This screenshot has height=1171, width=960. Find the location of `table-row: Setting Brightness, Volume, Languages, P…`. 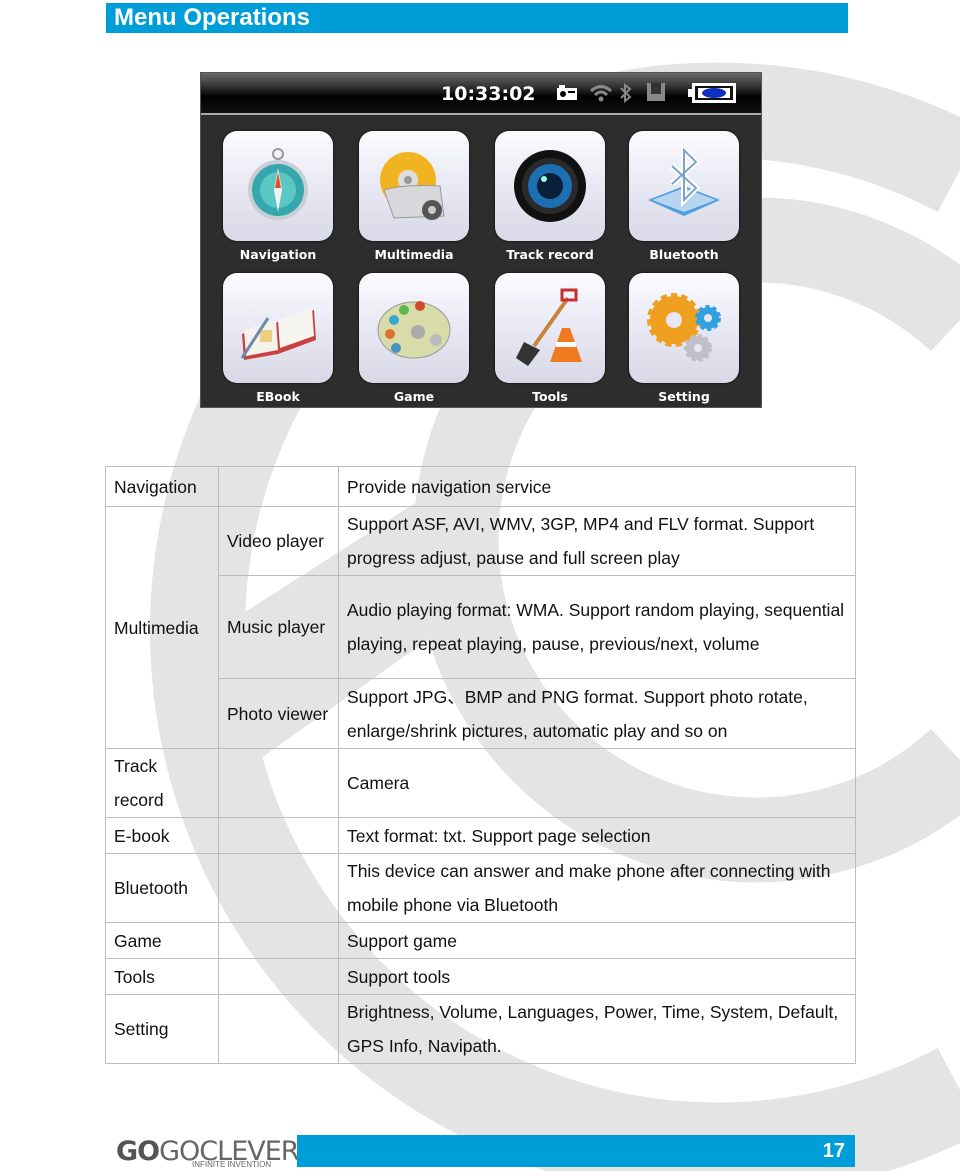

table-row: Setting Brightness, Volume, Languages, P… is located at coordinates (480, 1029).